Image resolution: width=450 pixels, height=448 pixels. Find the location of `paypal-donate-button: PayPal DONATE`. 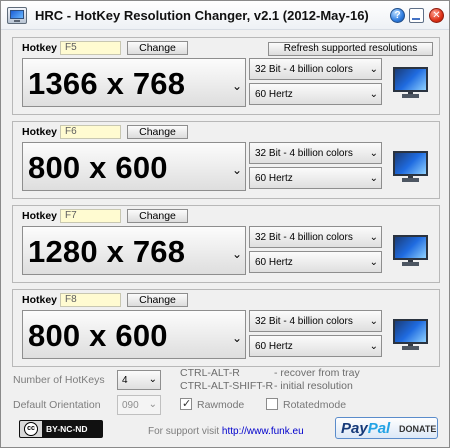

paypal-donate-button: PayPal DONATE is located at coordinates (386, 428).